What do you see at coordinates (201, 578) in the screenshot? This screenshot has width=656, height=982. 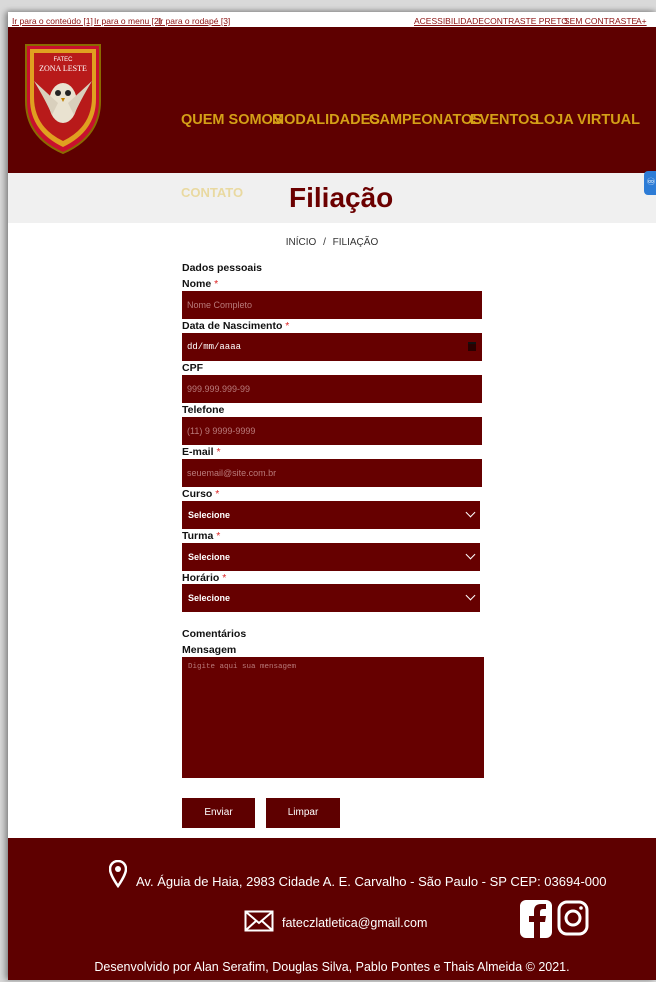 I see `horario-label-text: Horário` at bounding box center [201, 578].